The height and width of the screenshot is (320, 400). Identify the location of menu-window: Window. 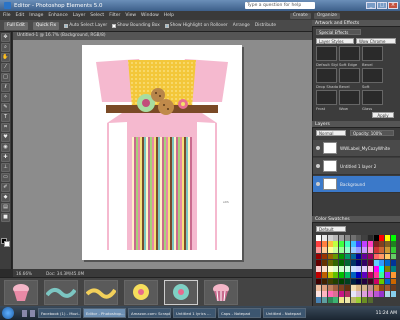
(150, 15).